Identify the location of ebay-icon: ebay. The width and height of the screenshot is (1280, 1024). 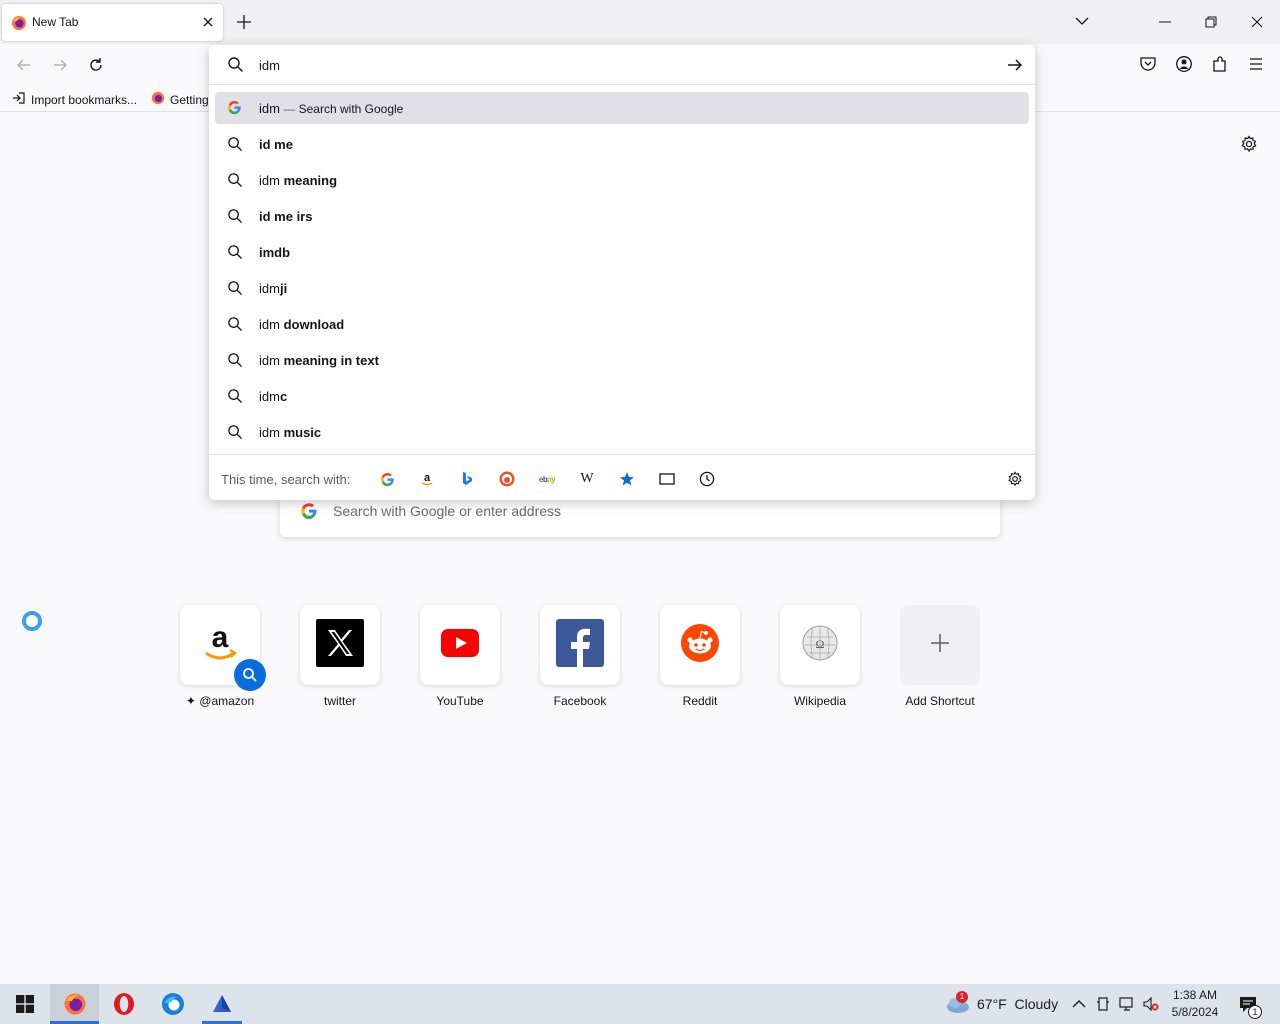
(547, 479).